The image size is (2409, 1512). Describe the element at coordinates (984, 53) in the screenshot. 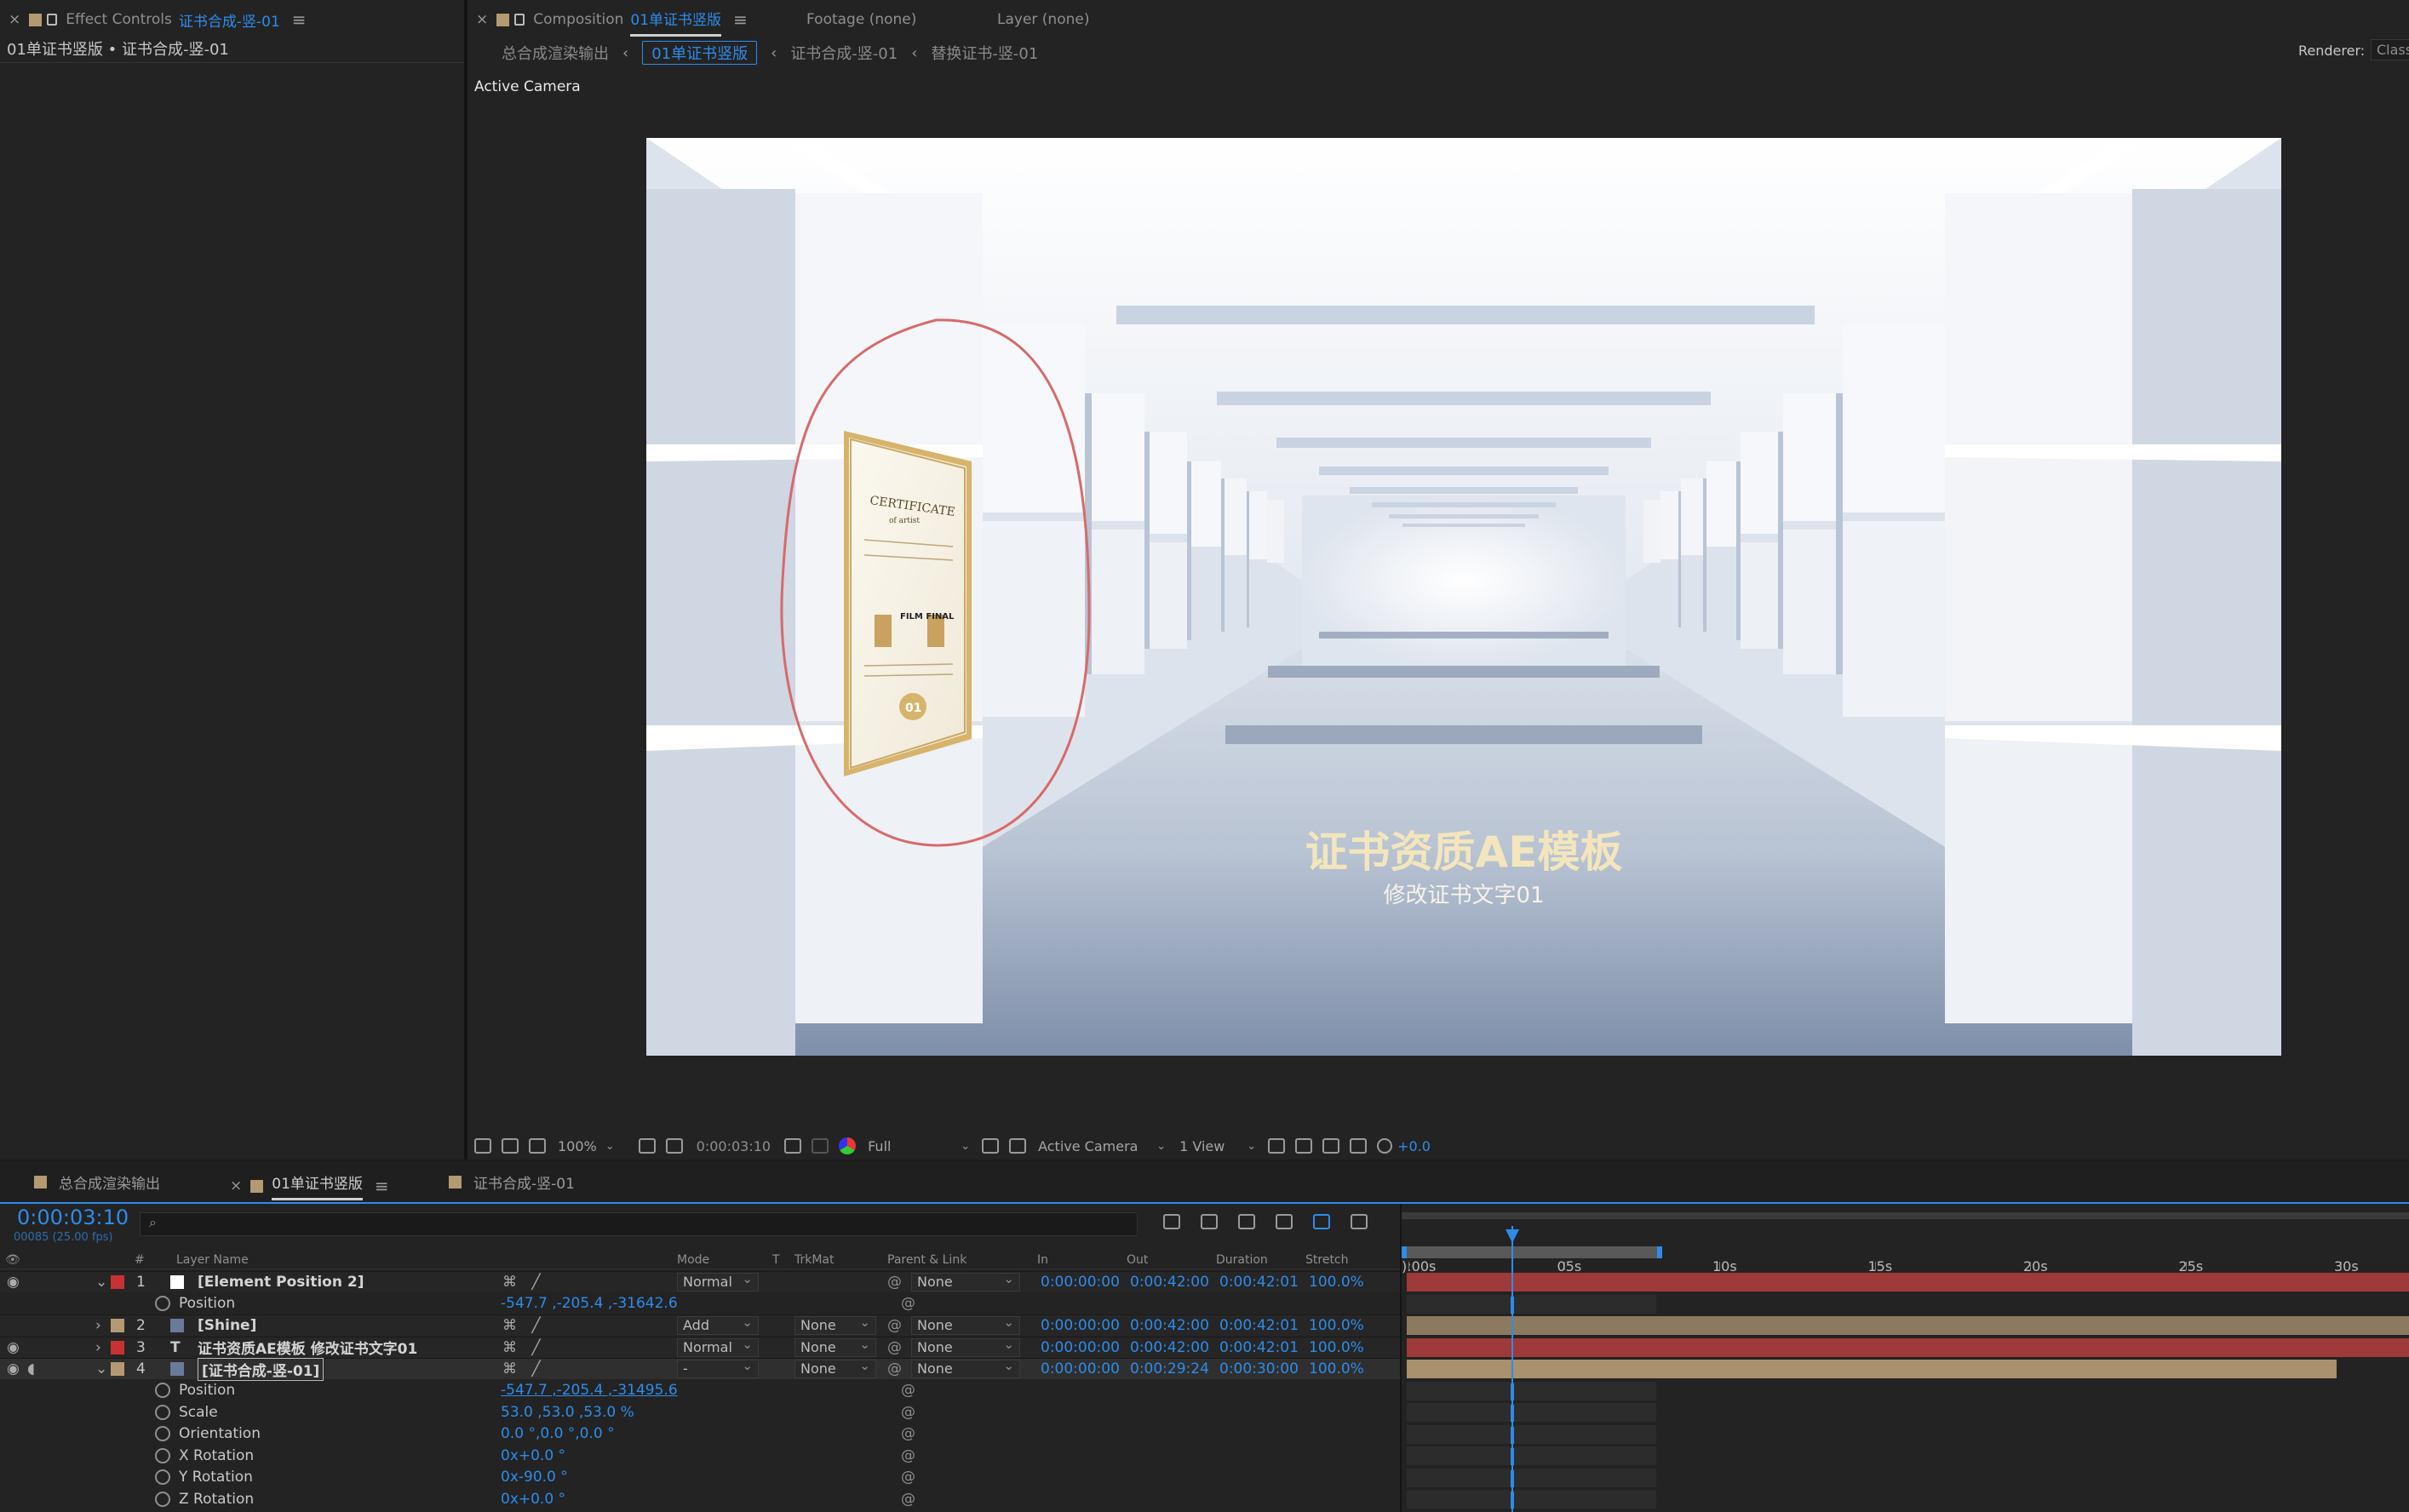

I see `breadcrumb-item: 替换证书-竖-01` at that location.